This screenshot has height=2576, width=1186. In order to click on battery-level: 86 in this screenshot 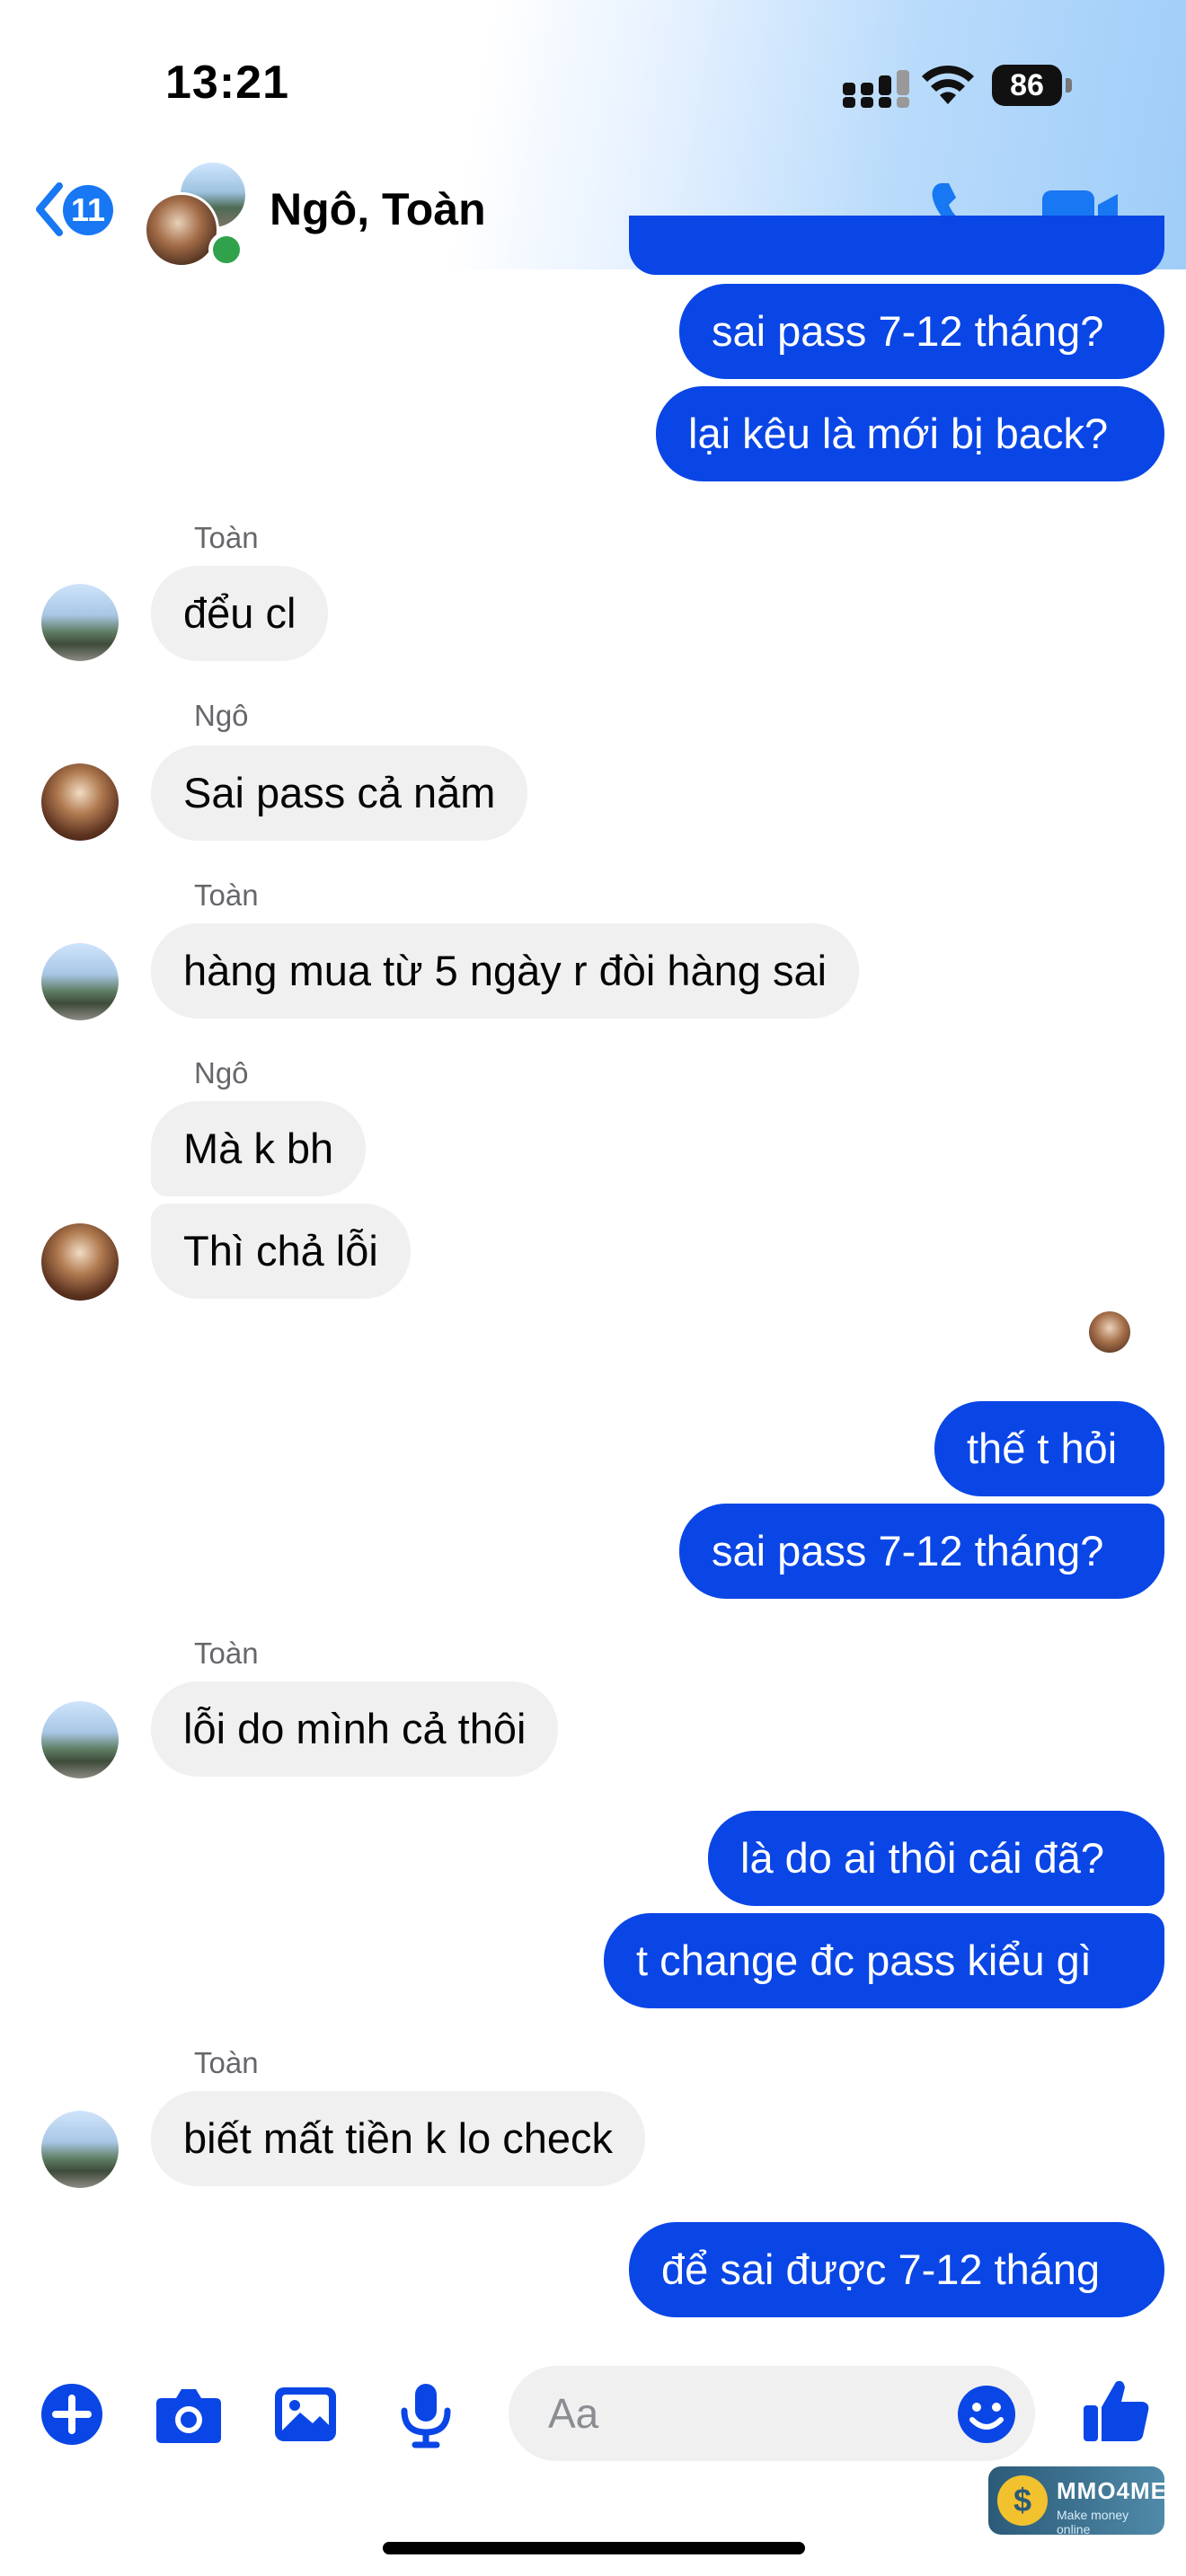, I will do `click(1027, 85)`.